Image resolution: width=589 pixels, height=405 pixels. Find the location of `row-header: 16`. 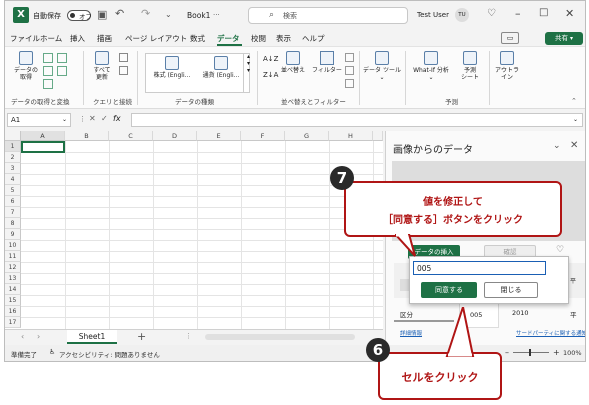

row-header: 16 is located at coordinates (13, 311).